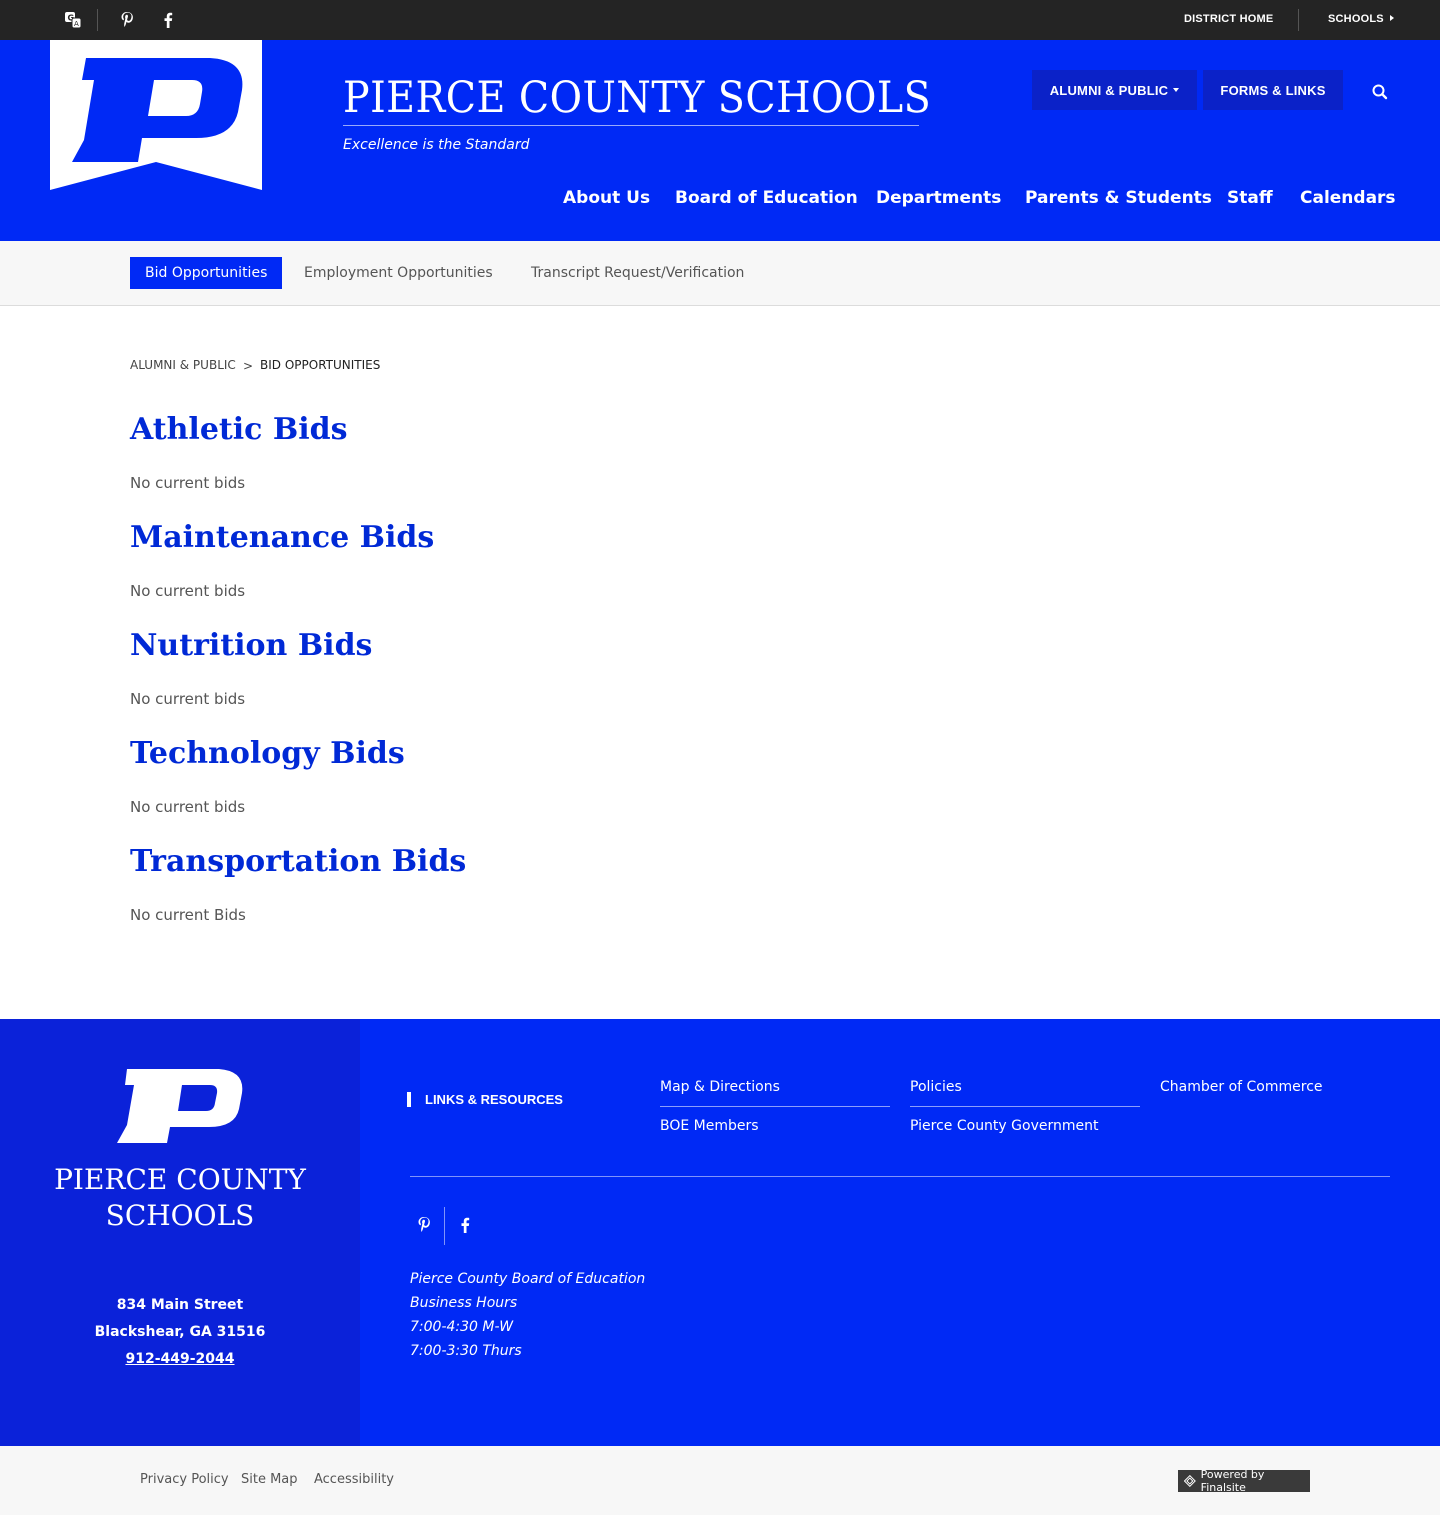  I want to click on nav-calendars: Calendars, so click(1348, 201).